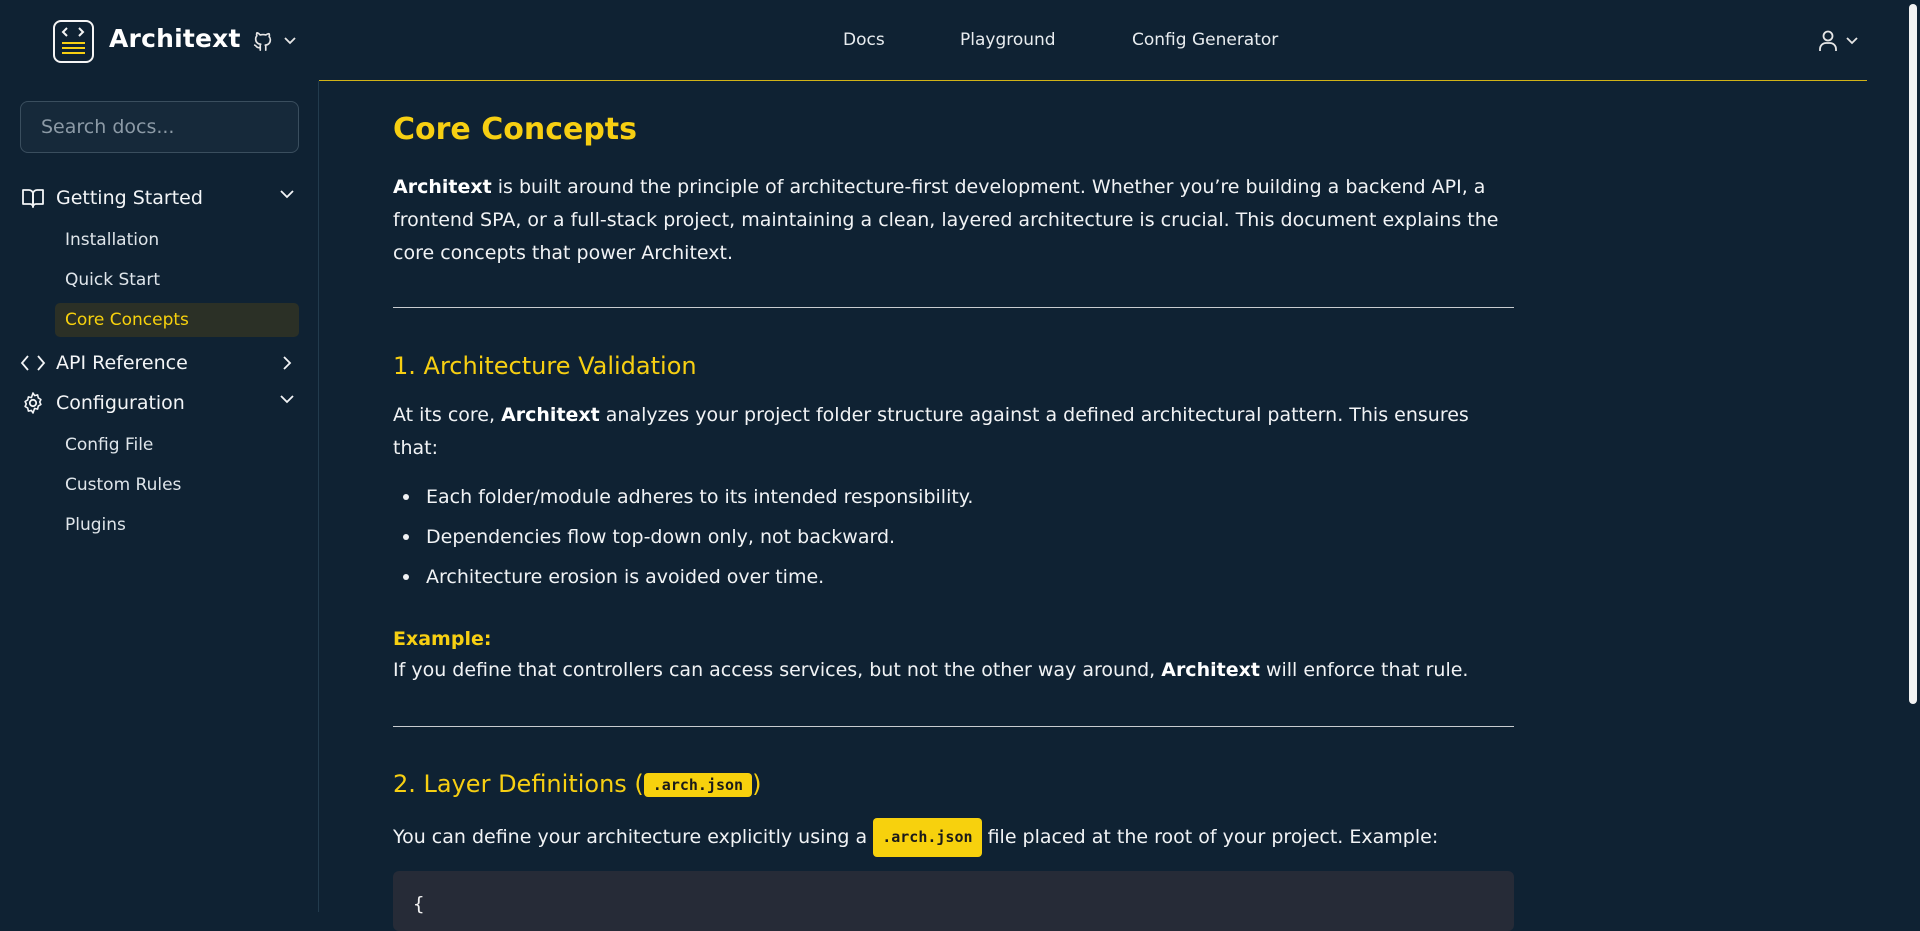 The image size is (1920, 931). What do you see at coordinates (177, 320) in the screenshot?
I see `sidebar-item-core-concepts: Core Concepts` at bounding box center [177, 320].